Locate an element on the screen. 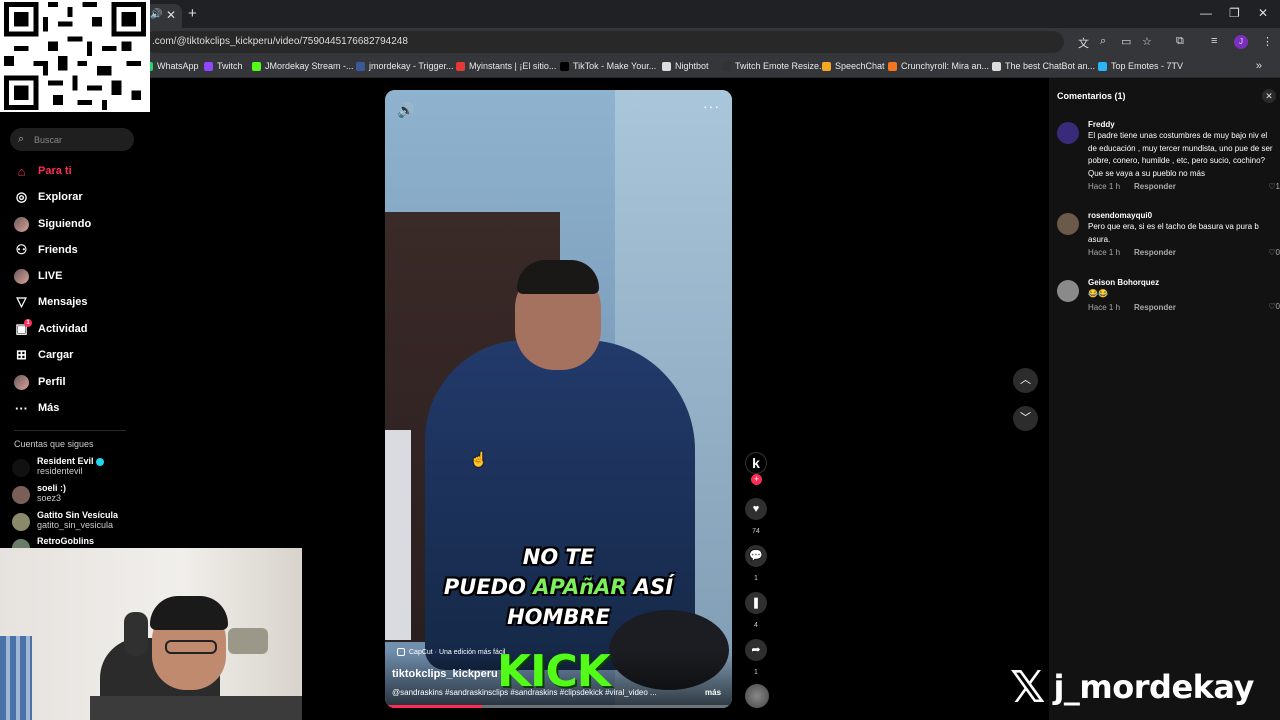 This screenshot has height=720, width=1280. bookmarks-overflow-icon: » is located at coordinates (1259, 66).